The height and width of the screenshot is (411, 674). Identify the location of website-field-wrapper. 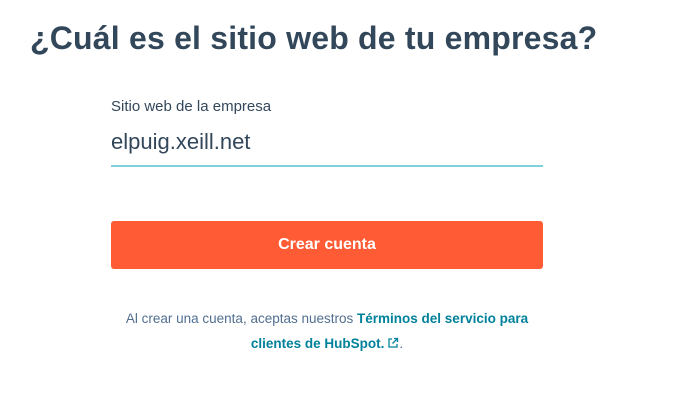
(327, 146).